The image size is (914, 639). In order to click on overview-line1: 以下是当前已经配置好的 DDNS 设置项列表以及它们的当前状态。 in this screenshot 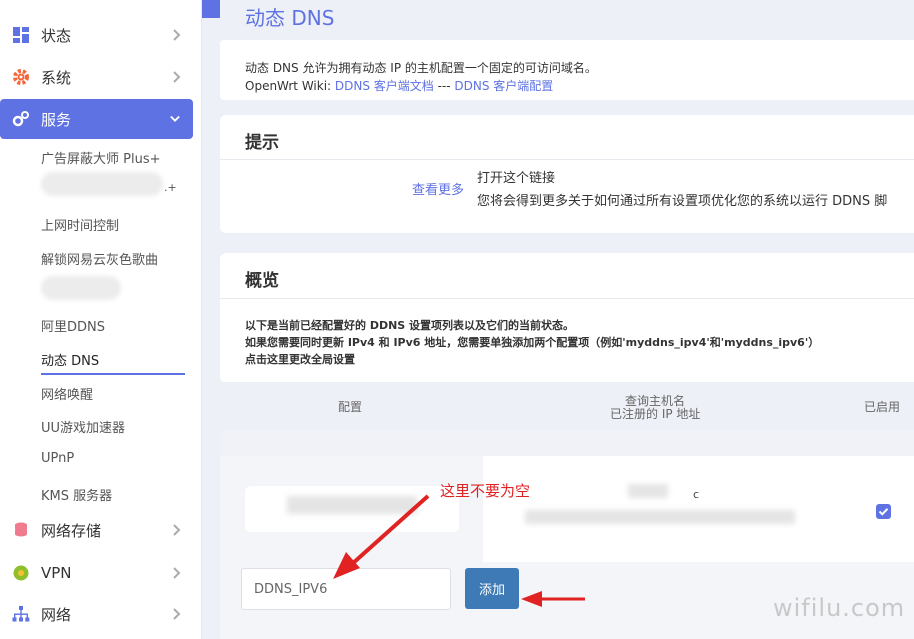, I will do `click(410, 325)`.